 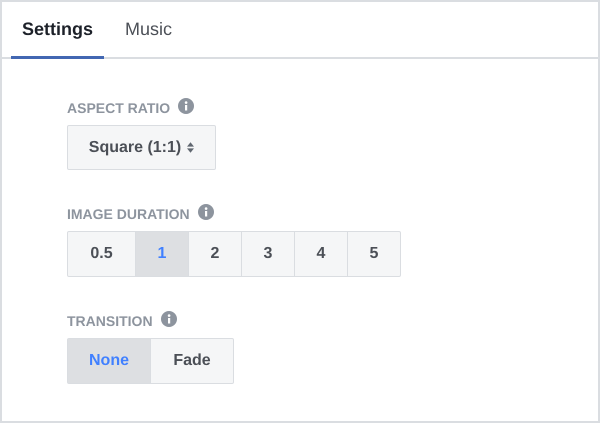 I want to click on aspect-ratio-dropdown: Square (1:1), so click(x=141, y=147).